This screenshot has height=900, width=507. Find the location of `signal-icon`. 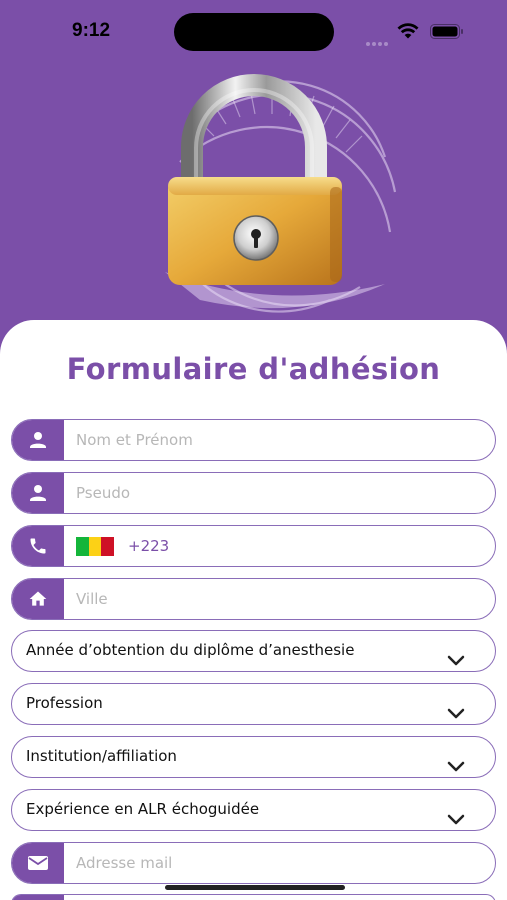

signal-icon is located at coordinates (378, 38).